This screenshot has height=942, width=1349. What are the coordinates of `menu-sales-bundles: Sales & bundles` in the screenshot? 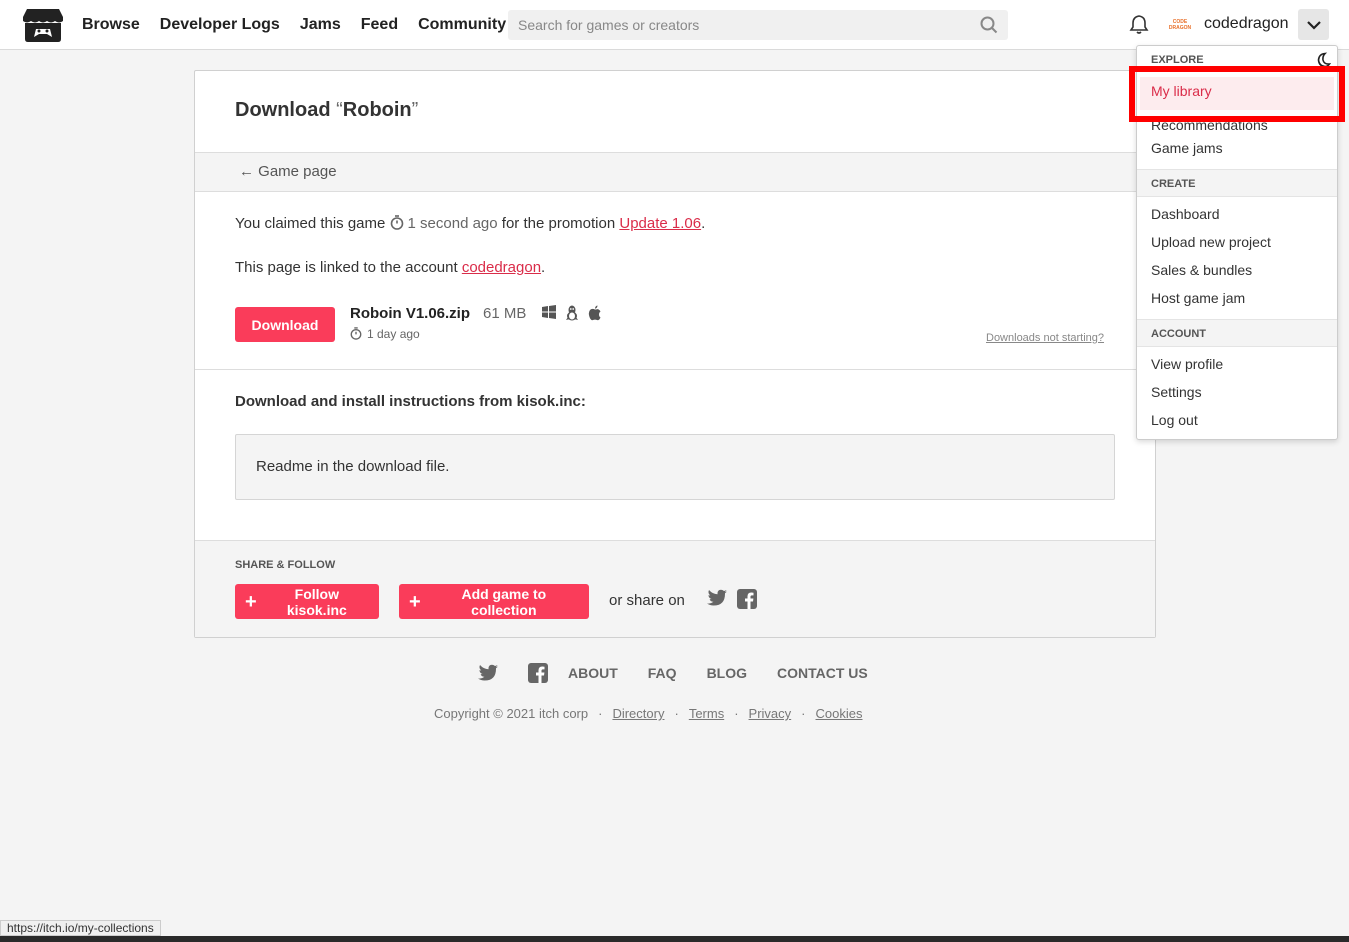 It's located at (1201, 270).